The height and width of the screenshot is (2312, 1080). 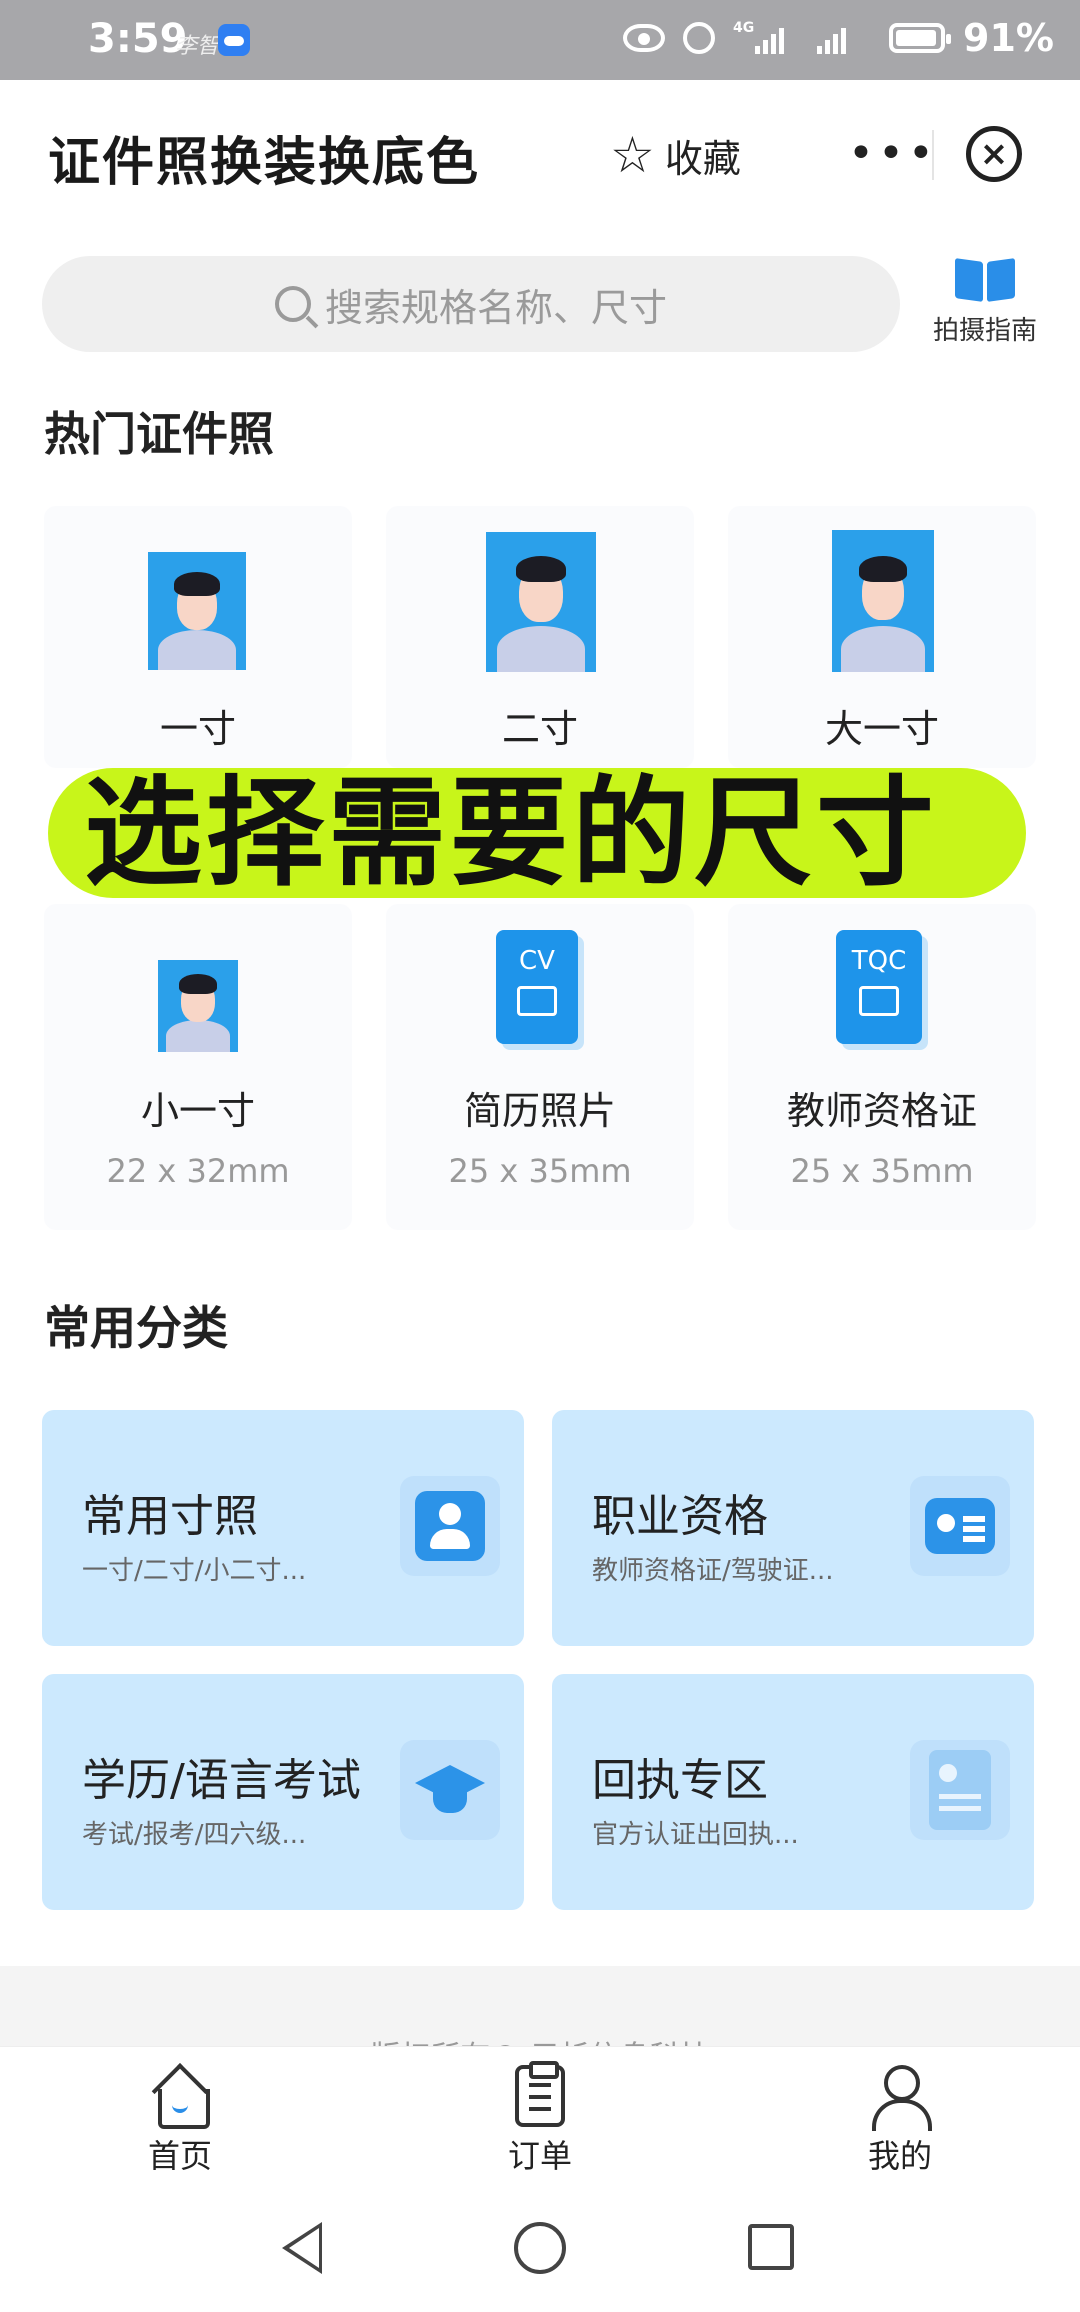 I want to click on tqc-icon-text: TQC, so click(x=879, y=961).